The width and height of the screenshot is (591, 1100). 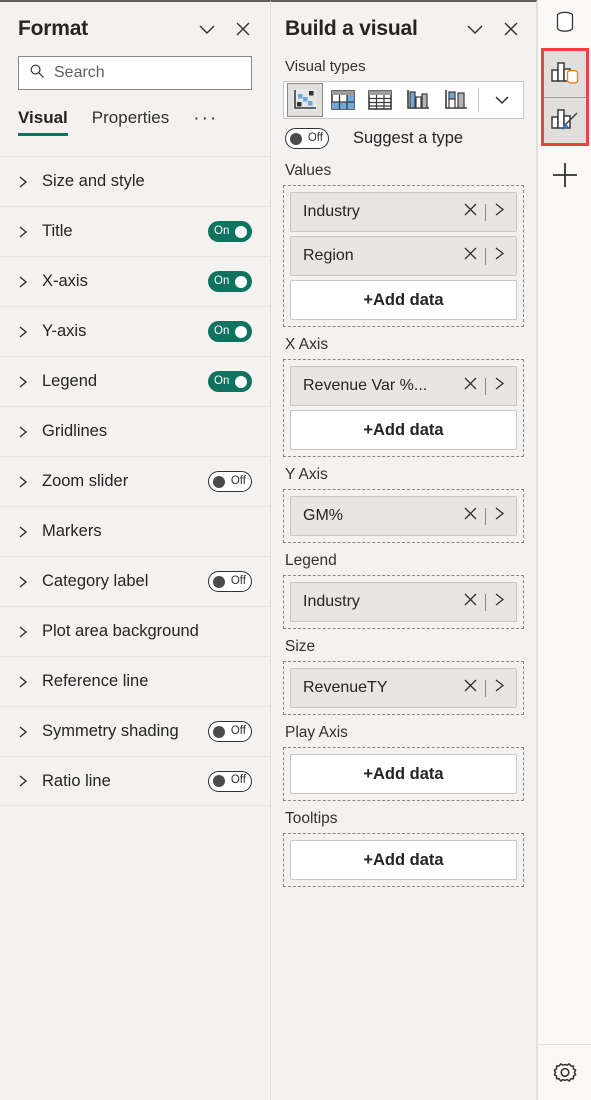 I want to click on field-pill: Region, so click(x=403, y=256).